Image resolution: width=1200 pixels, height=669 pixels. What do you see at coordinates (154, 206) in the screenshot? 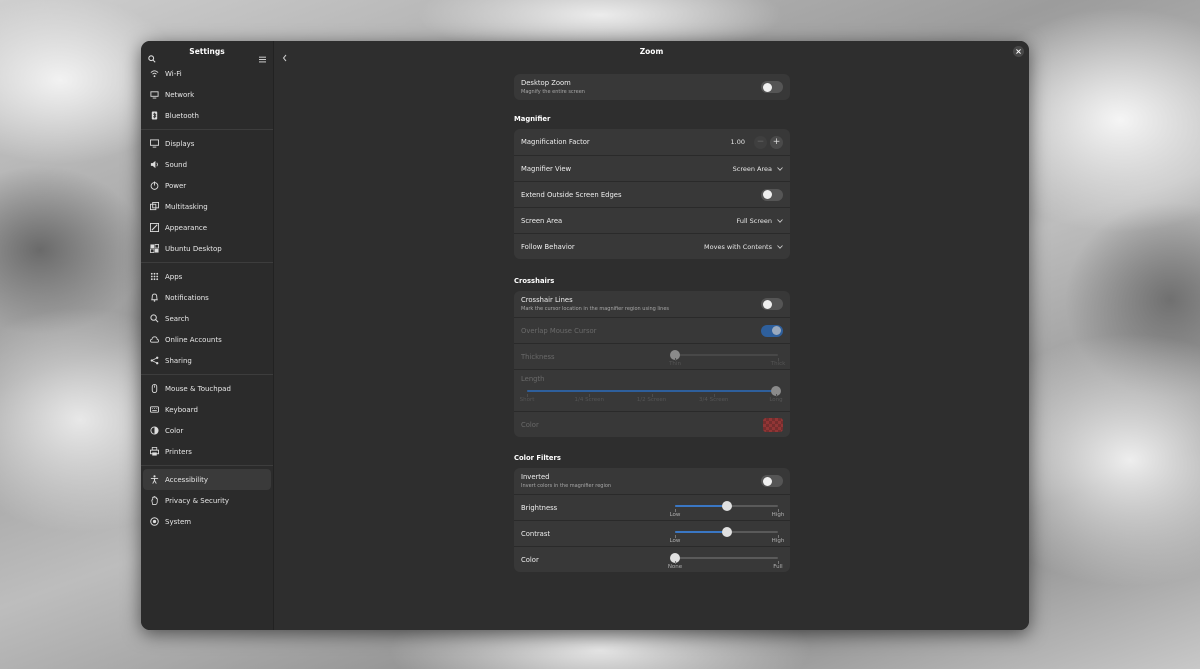
I see `multitasking-icon` at bounding box center [154, 206].